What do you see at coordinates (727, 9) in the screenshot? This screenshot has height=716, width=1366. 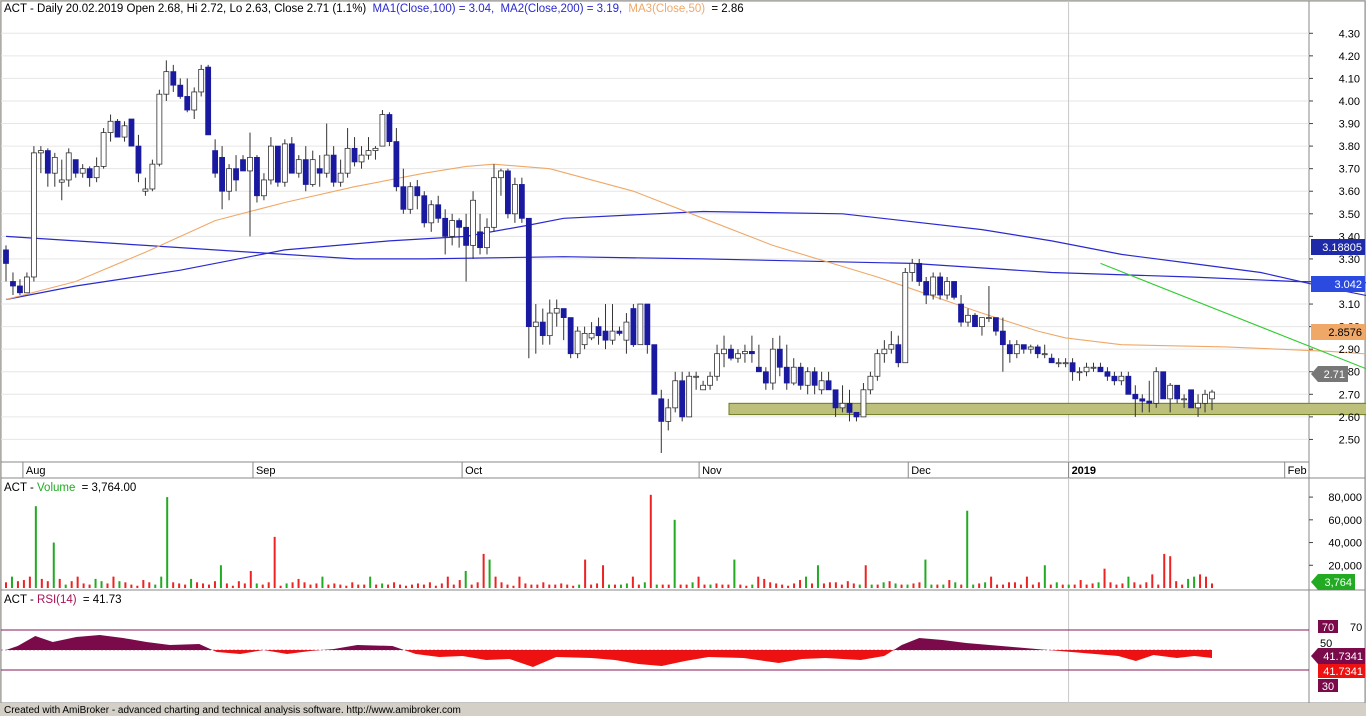 I see `ma3-value: = 2.86` at bounding box center [727, 9].